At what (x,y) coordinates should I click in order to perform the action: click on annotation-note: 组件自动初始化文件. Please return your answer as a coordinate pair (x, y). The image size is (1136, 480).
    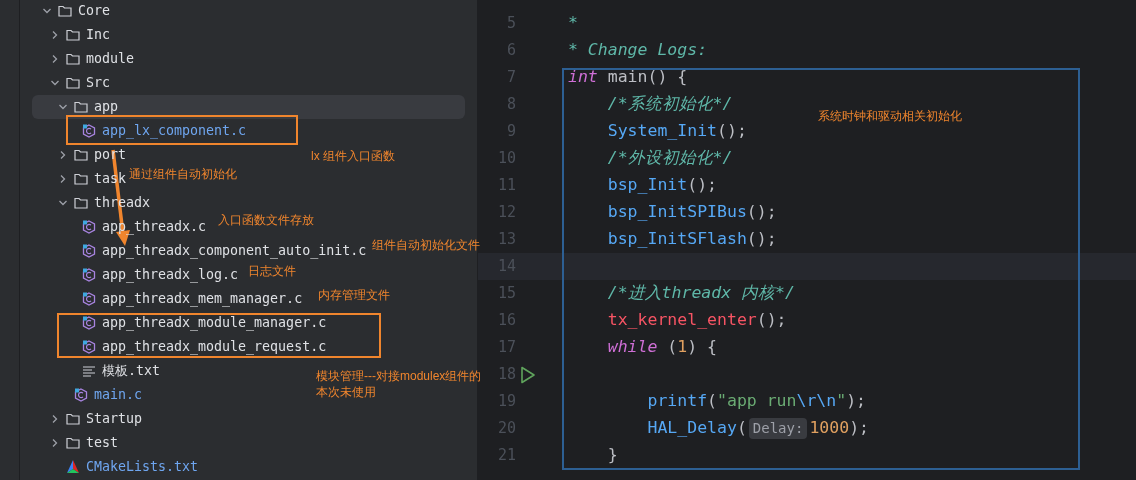
    Looking at the image, I should click on (426, 245).